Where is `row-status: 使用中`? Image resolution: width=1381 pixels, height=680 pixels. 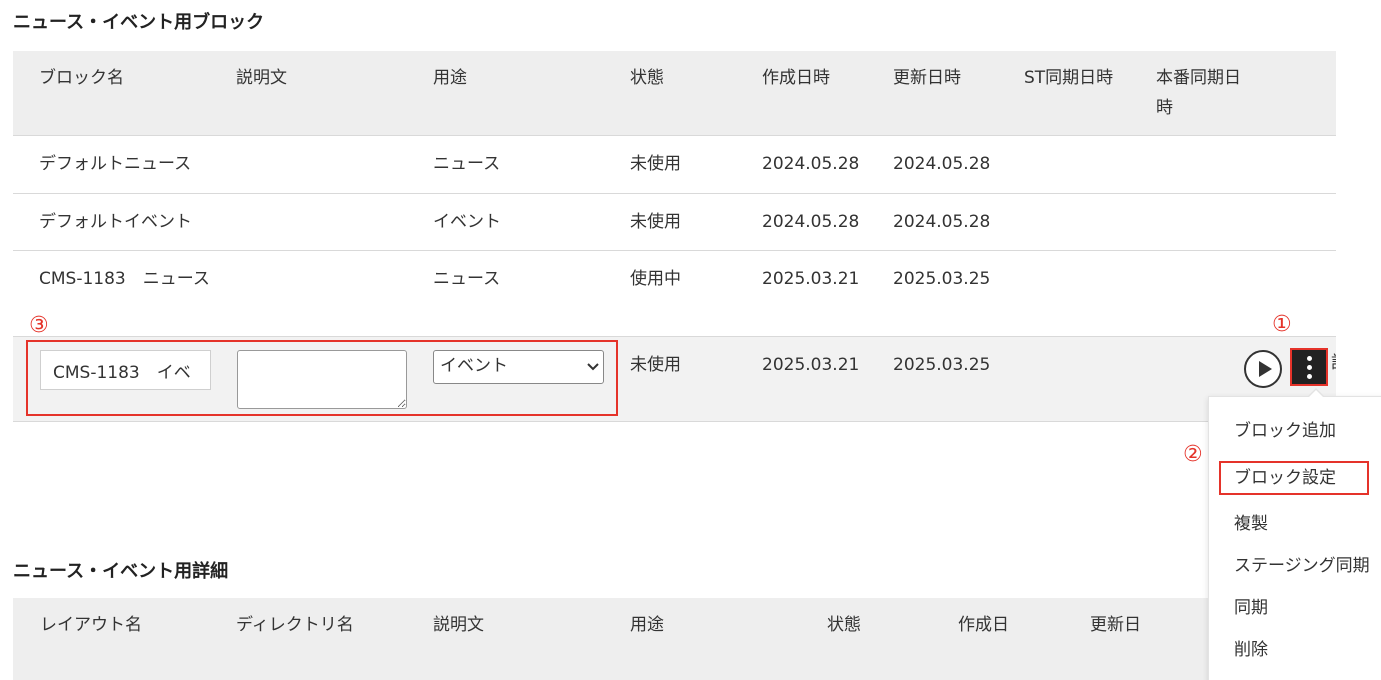
row-status: 使用中 is located at coordinates (655, 279).